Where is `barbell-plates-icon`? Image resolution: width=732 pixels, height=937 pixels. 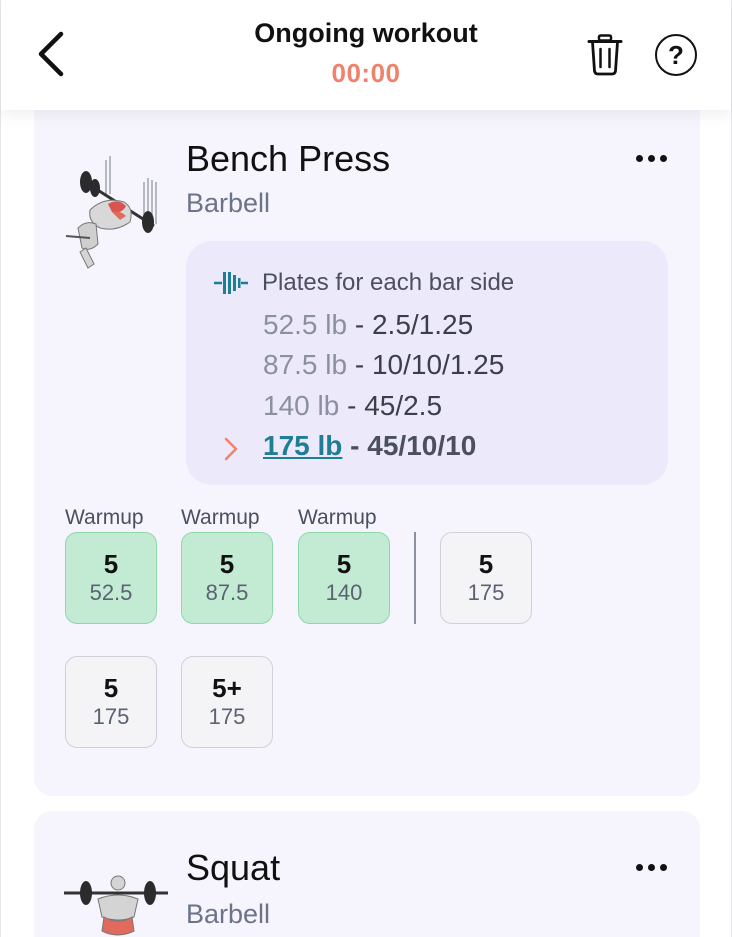 barbell-plates-icon is located at coordinates (231, 283).